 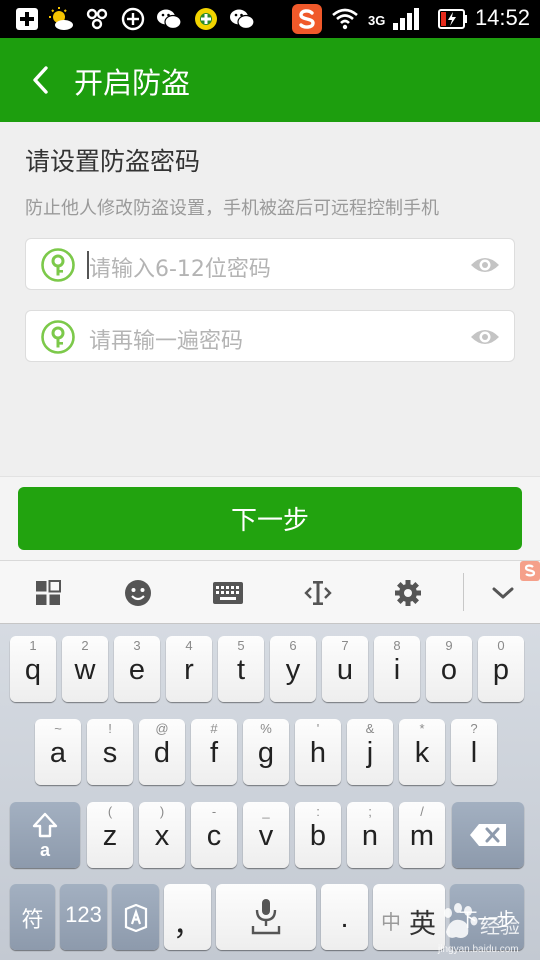 I want to click on signal-icon, so click(x=407, y=19).